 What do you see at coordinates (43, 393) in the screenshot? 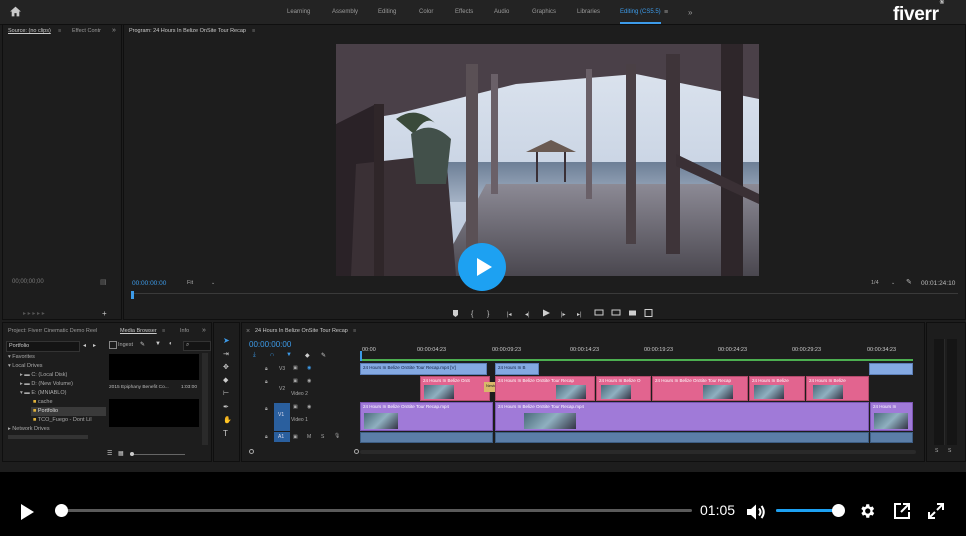
I see `tree-item-e-drive: ▾ ▬ E: (MNIABLO)` at bounding box center [43, 393].